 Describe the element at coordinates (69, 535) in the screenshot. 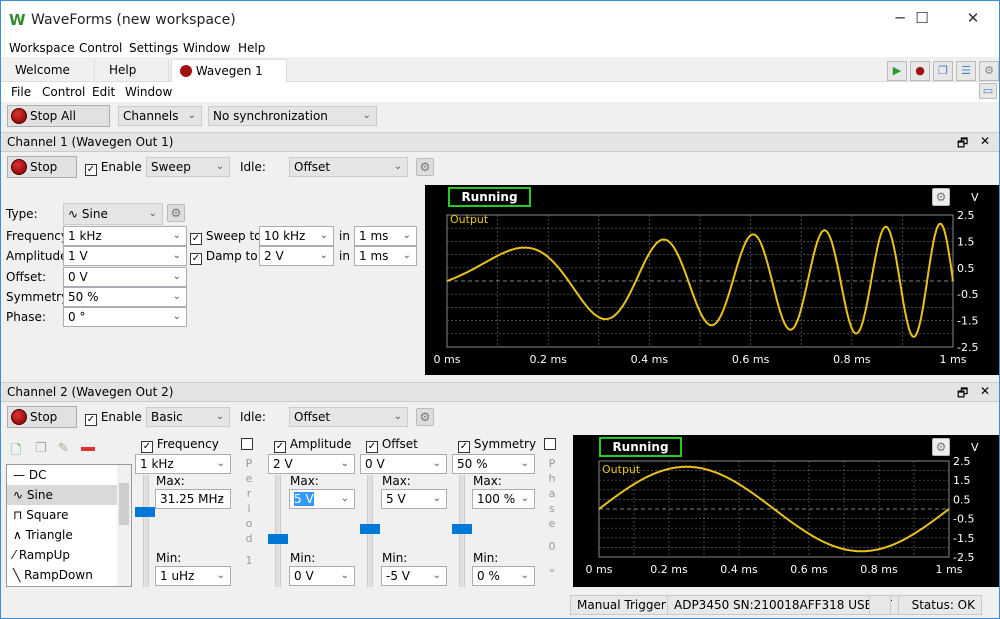

I see `list-item-triangle: ∧ Triangle` at that location.